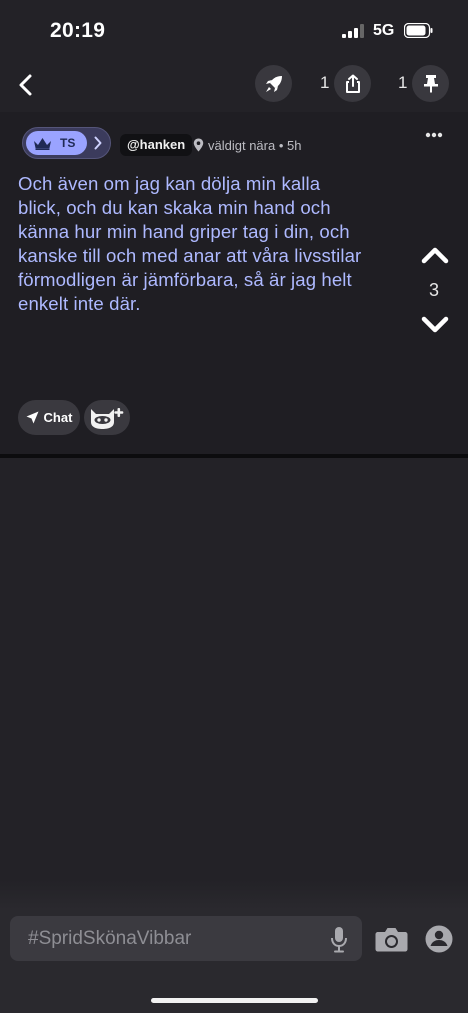  I want to click on status-bar: 20:19 5G, so click(234, 30).